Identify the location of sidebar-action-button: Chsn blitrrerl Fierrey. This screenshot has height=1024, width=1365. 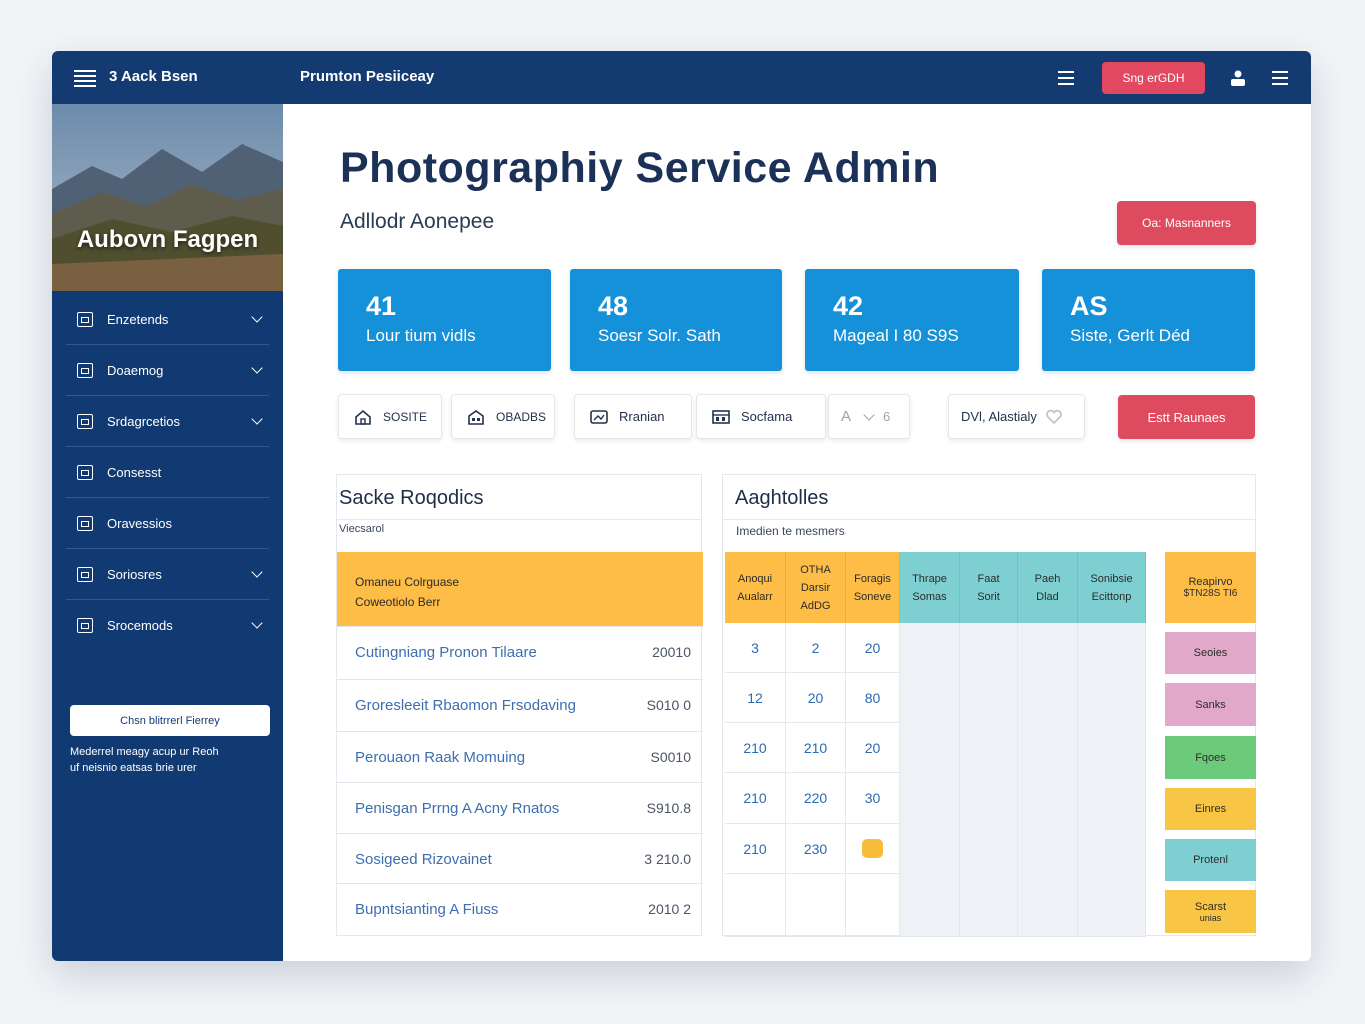
(170, 720).